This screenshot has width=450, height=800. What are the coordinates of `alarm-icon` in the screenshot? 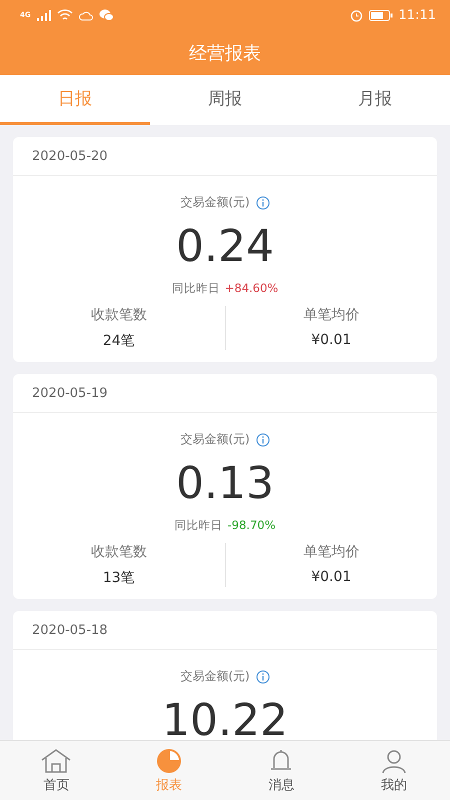 It's located at (356, 15).